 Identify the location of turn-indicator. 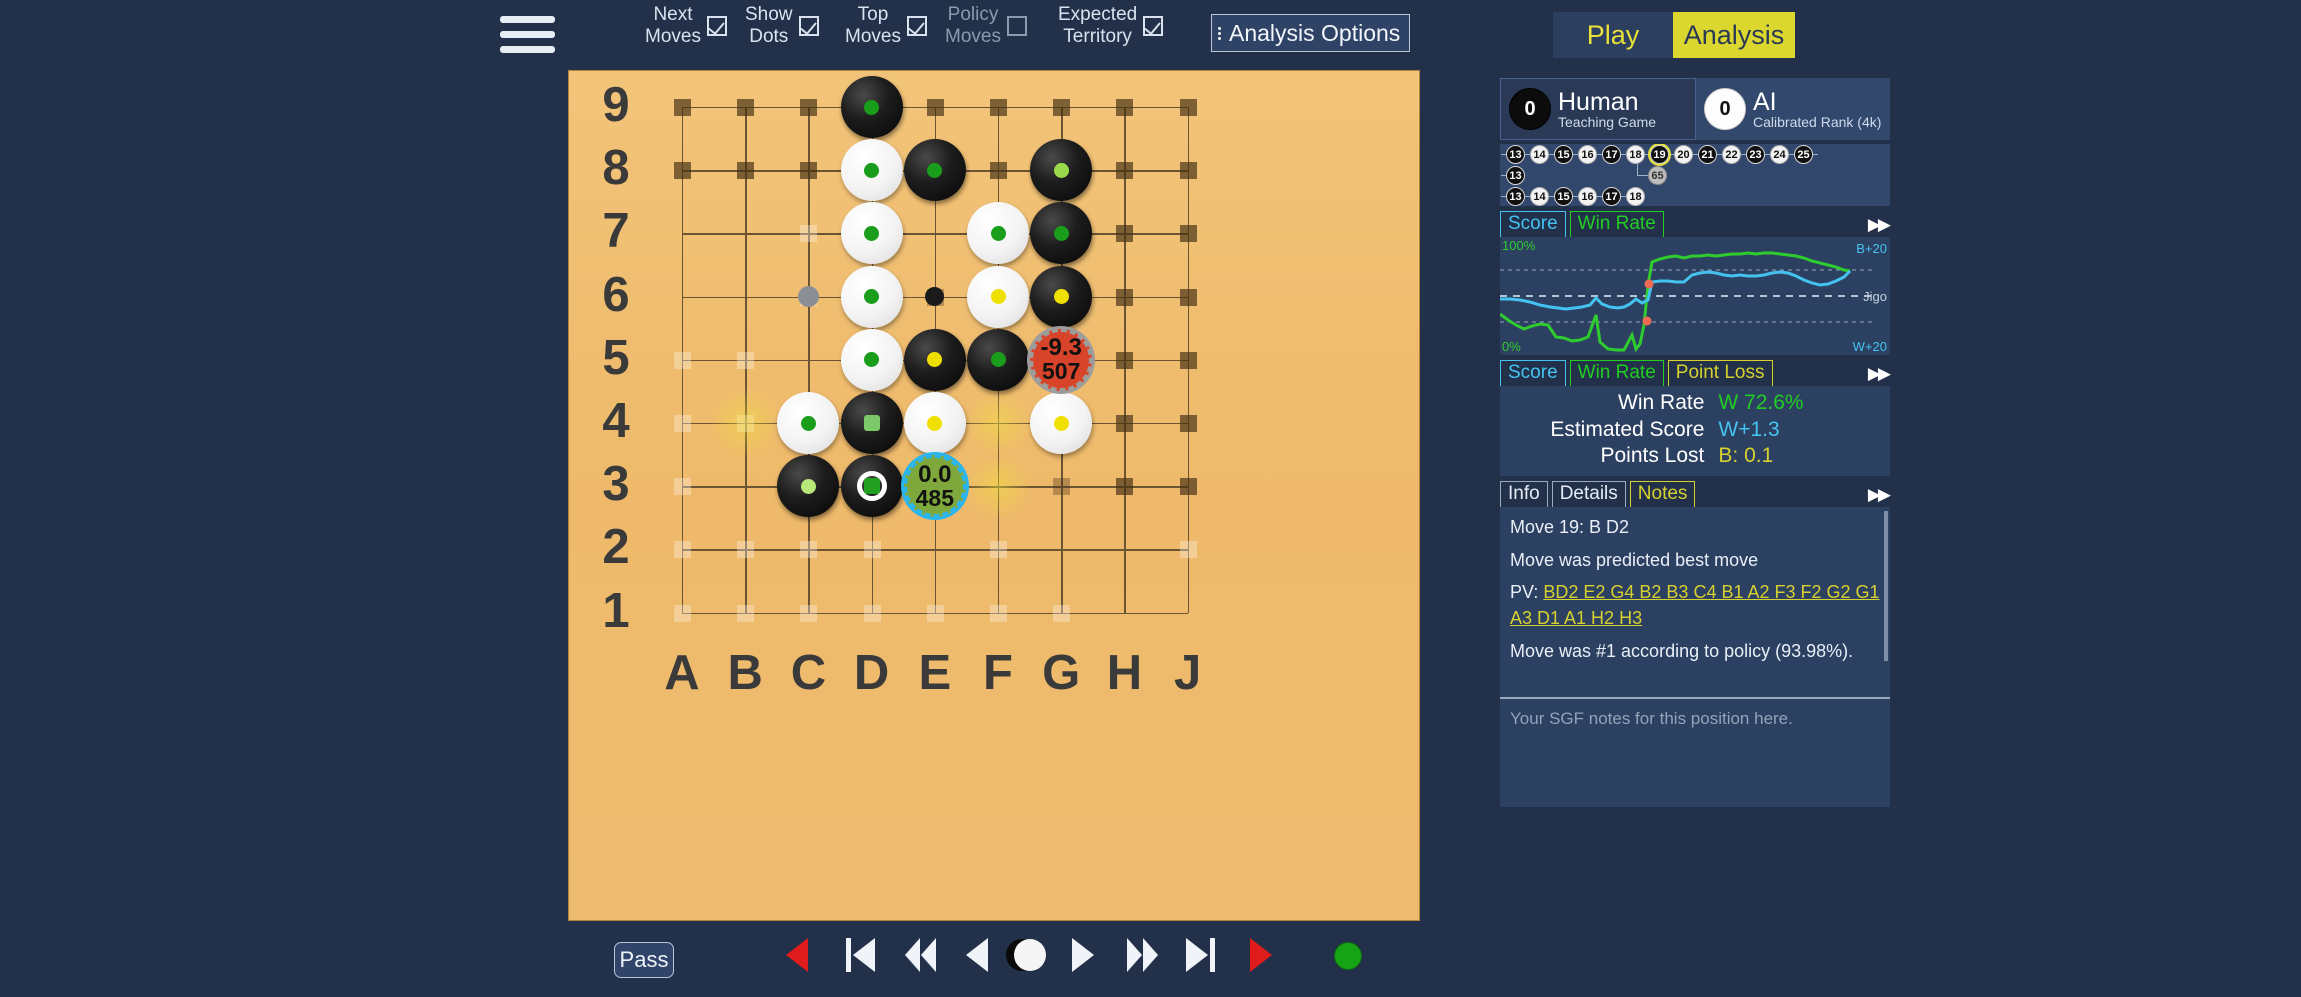
(1026, 955).